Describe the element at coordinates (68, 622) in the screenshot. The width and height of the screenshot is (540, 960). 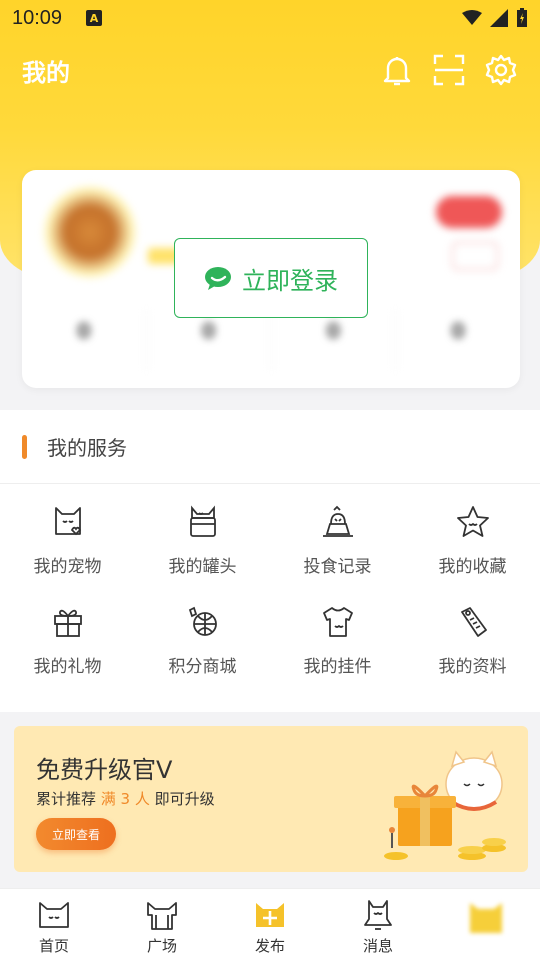
I see `gift-icon` at that location.